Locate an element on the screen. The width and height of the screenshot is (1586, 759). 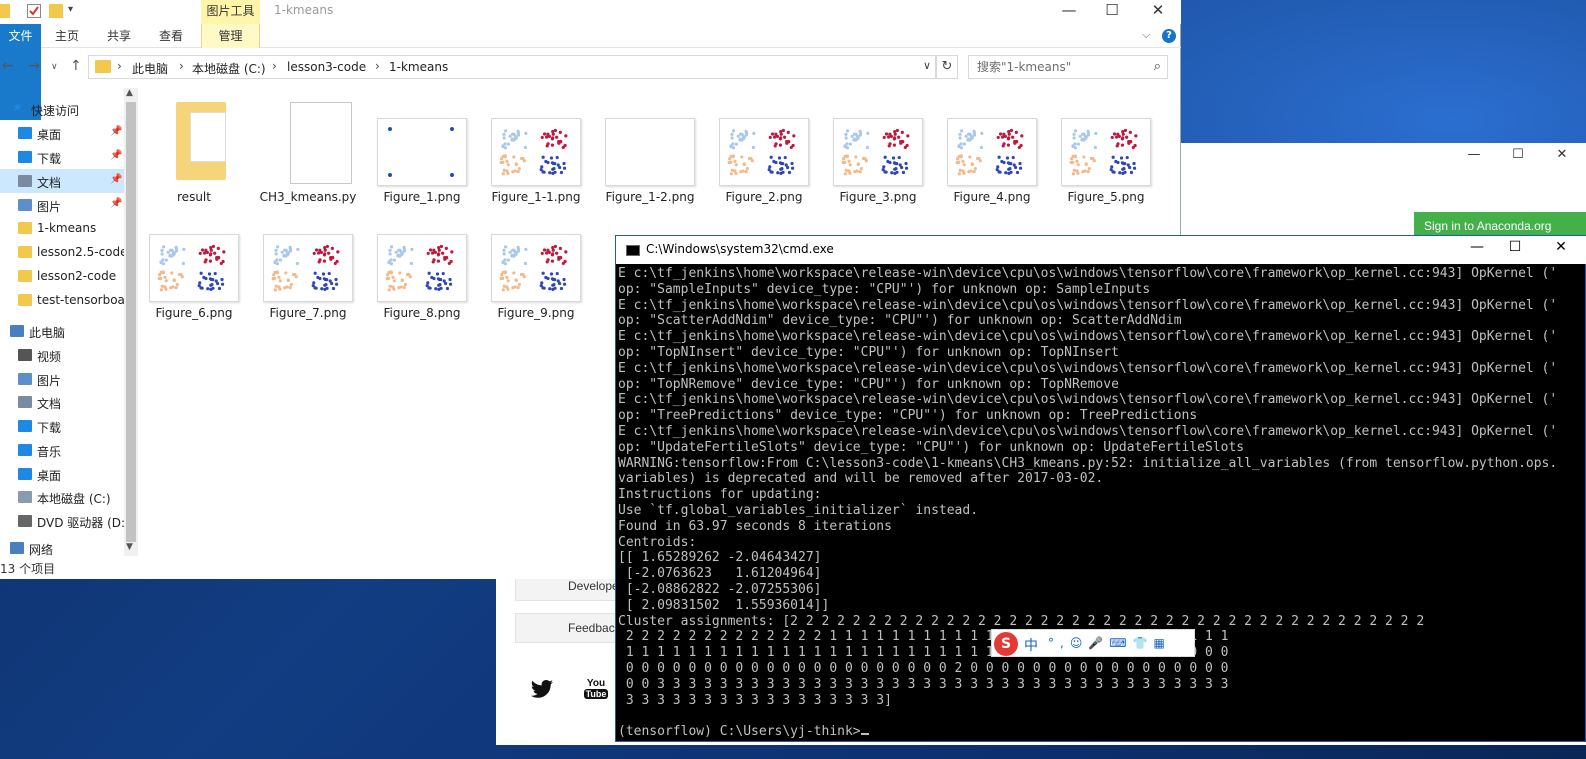
scrollbar-thumb is located at coordinates (131, 322).